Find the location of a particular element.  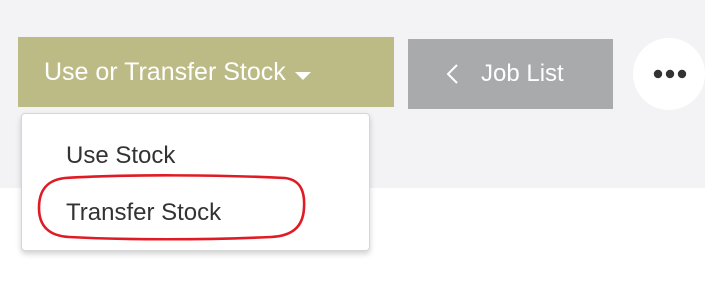

ellipsis-icon is located at coordinates (670, 74).